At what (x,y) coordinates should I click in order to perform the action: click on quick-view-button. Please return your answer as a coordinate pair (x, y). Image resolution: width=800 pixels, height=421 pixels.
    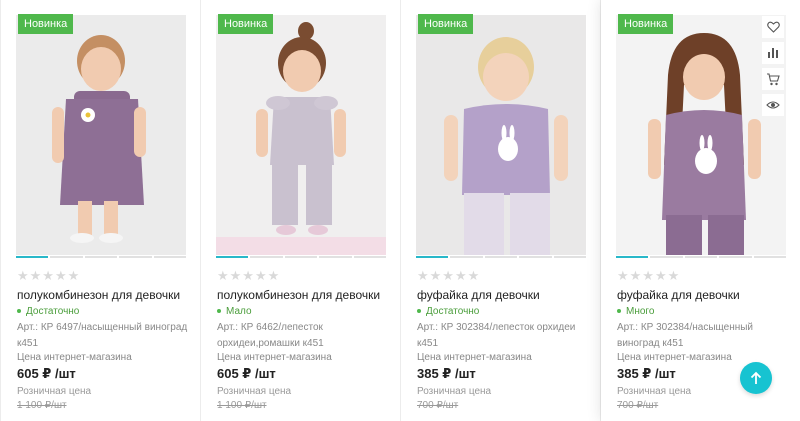
    Looking at the image, I should click on (773, 105).